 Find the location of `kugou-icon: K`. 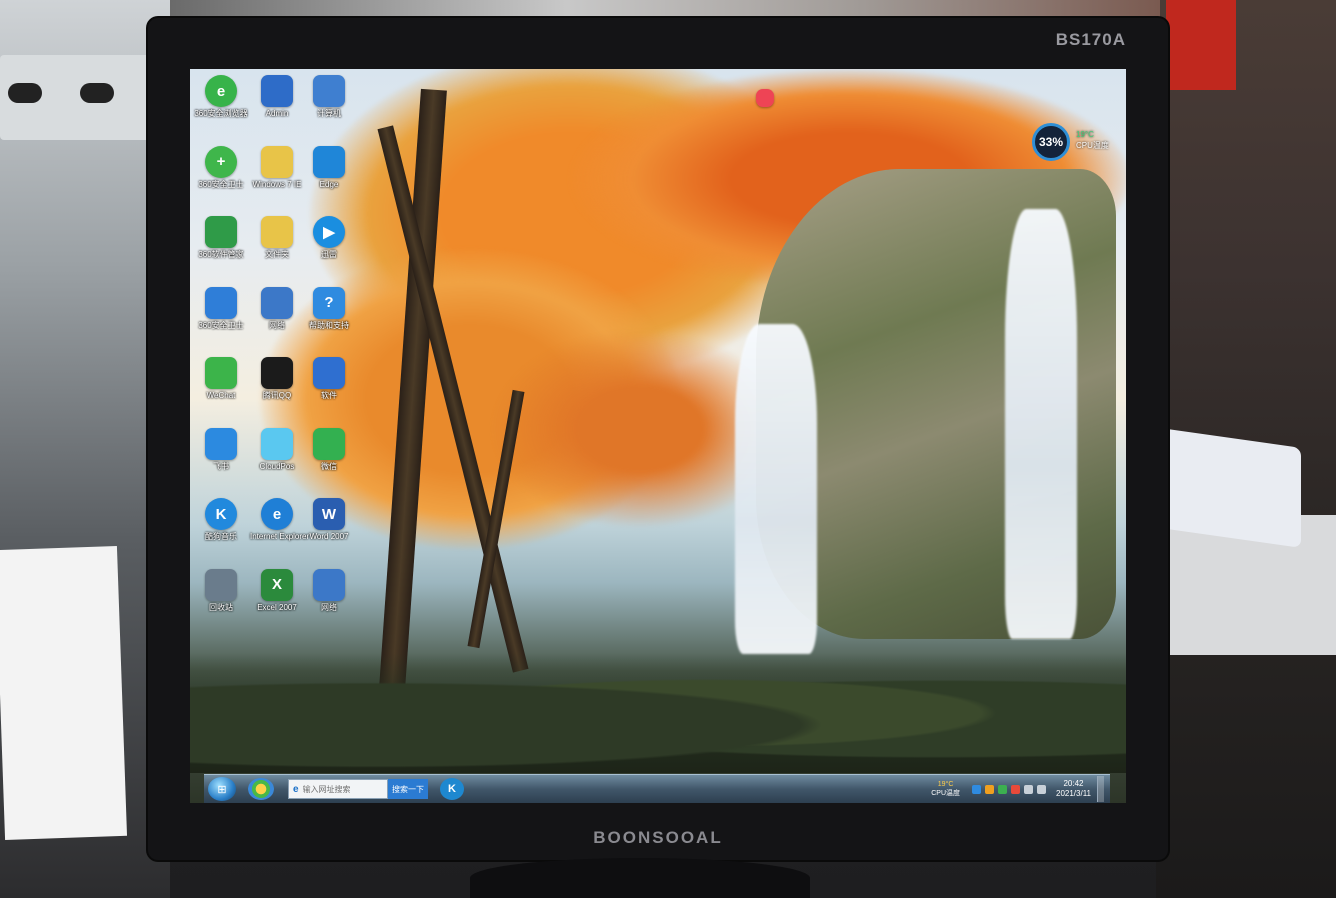

kugou-icon: K is located at coordinates (221, 514).